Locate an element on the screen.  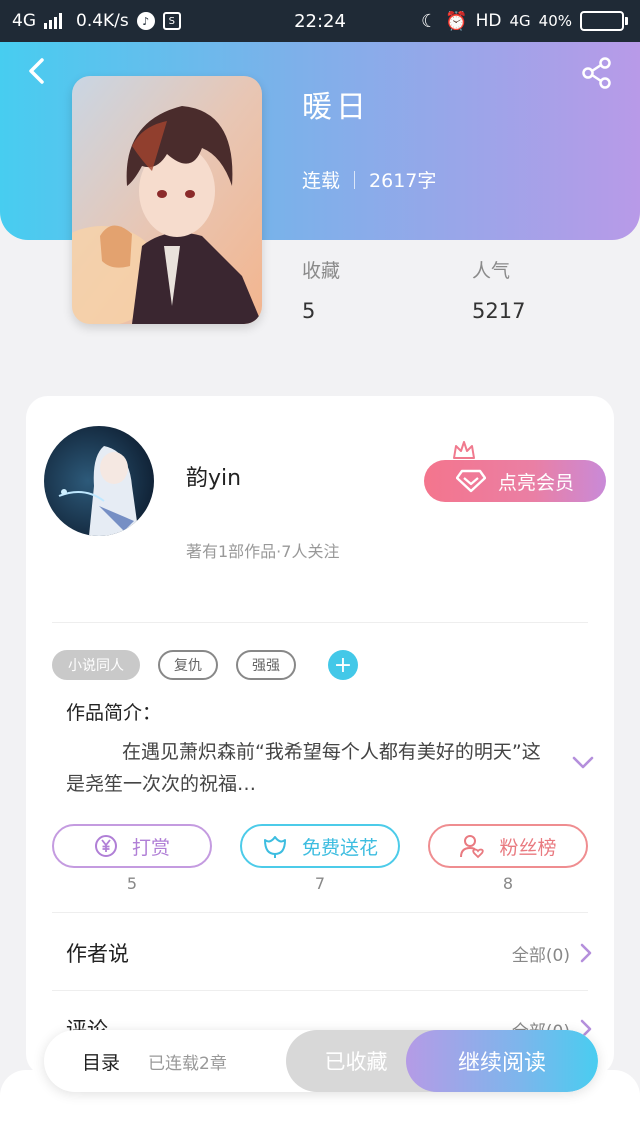
book-meta: 连载 2617字 is located at coordinates (369, 179).